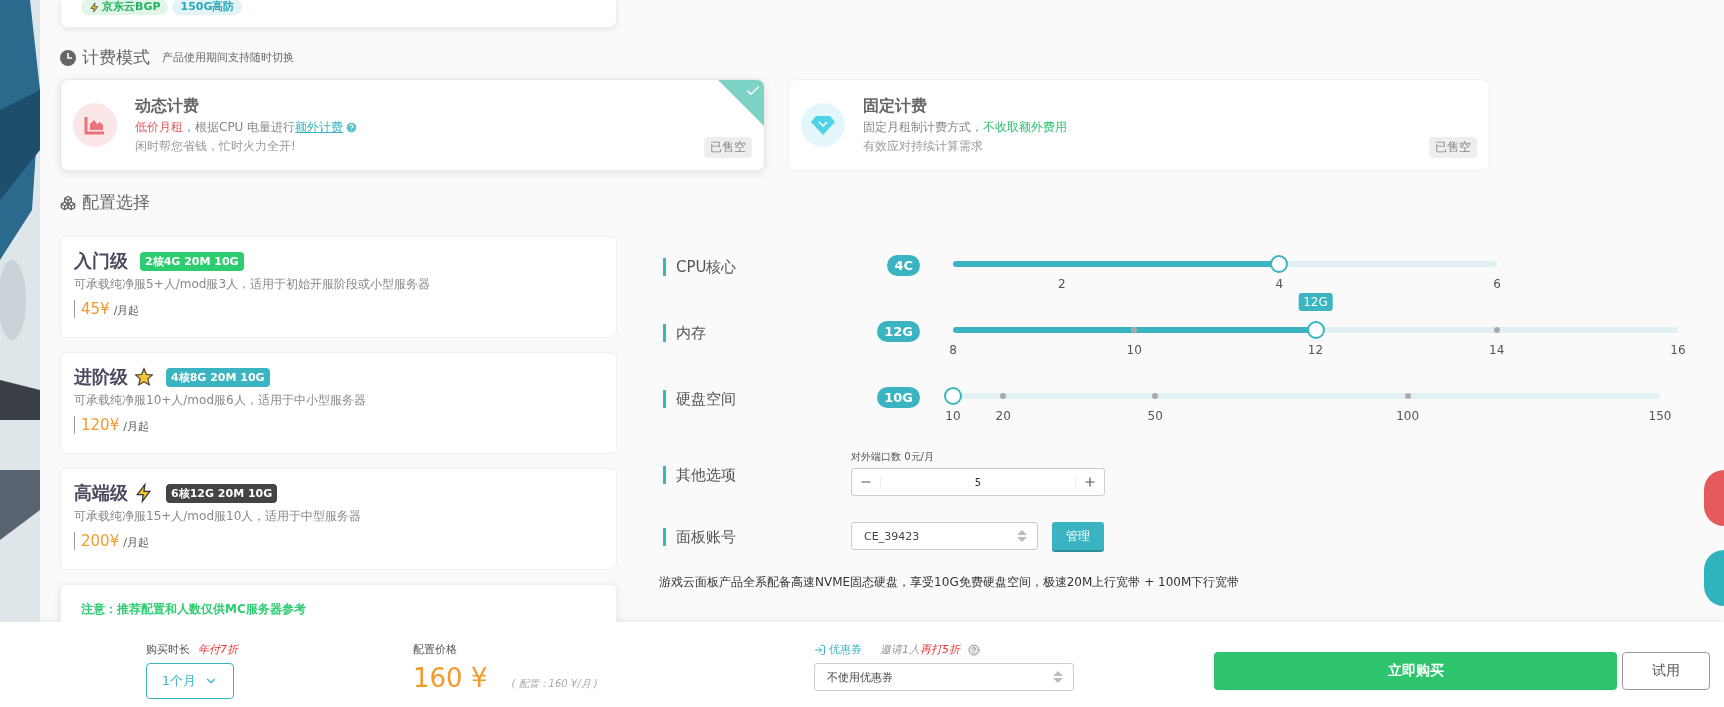 This screenshot has height=707, width=1724. What do you see at coordinates (95, 309) in the screenshot?
I see `plan-price: 45¥` at bounding box center [95, 309].